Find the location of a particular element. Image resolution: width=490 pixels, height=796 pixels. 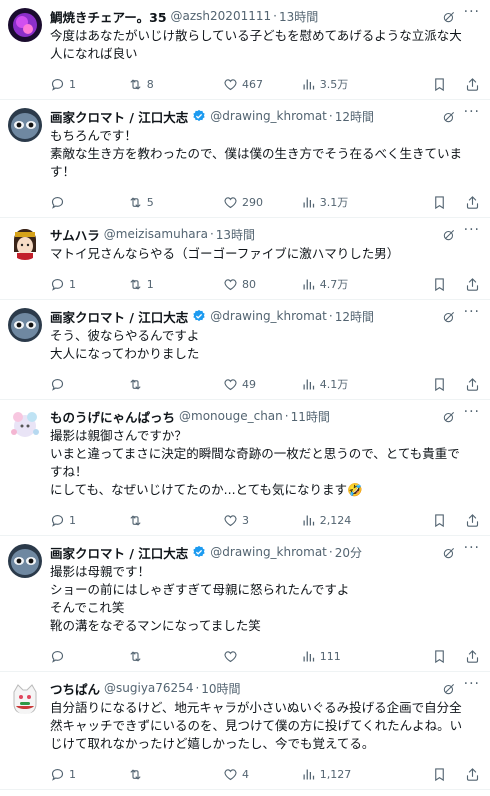

views-button: 1,127 is located at coordinates (349, 774).